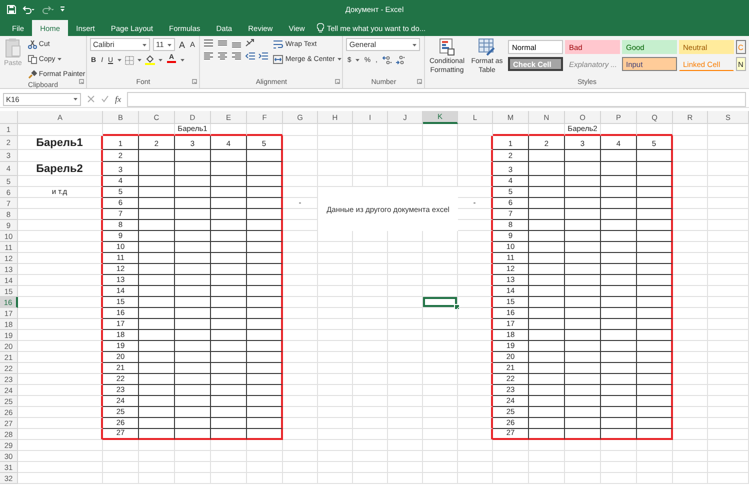 This screenshot has height=487, width=749. Describe the element at coordinates (62, 9) in the screenshot. I see `customize-toolbar-icon` at that location.